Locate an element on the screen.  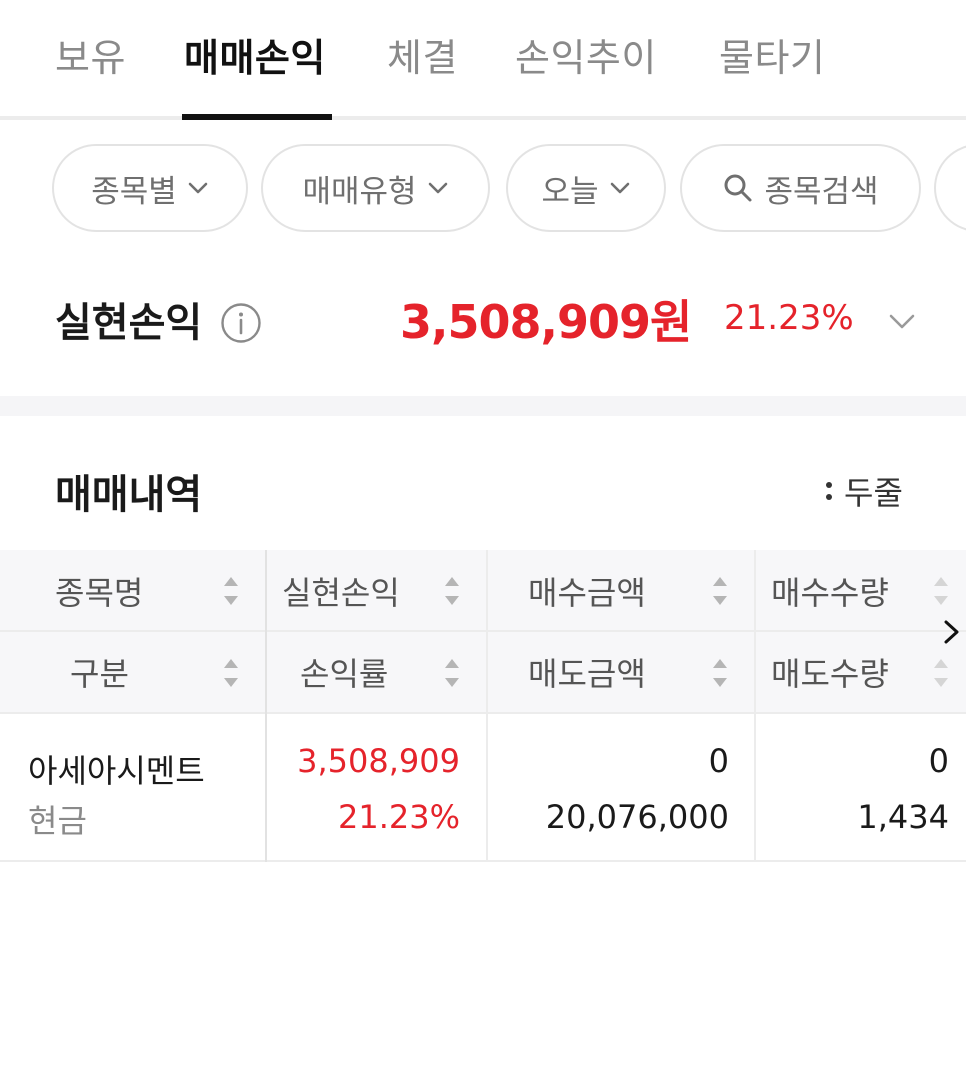
header-buy-amount: 매수금액 is located at coordinates (587, 591).